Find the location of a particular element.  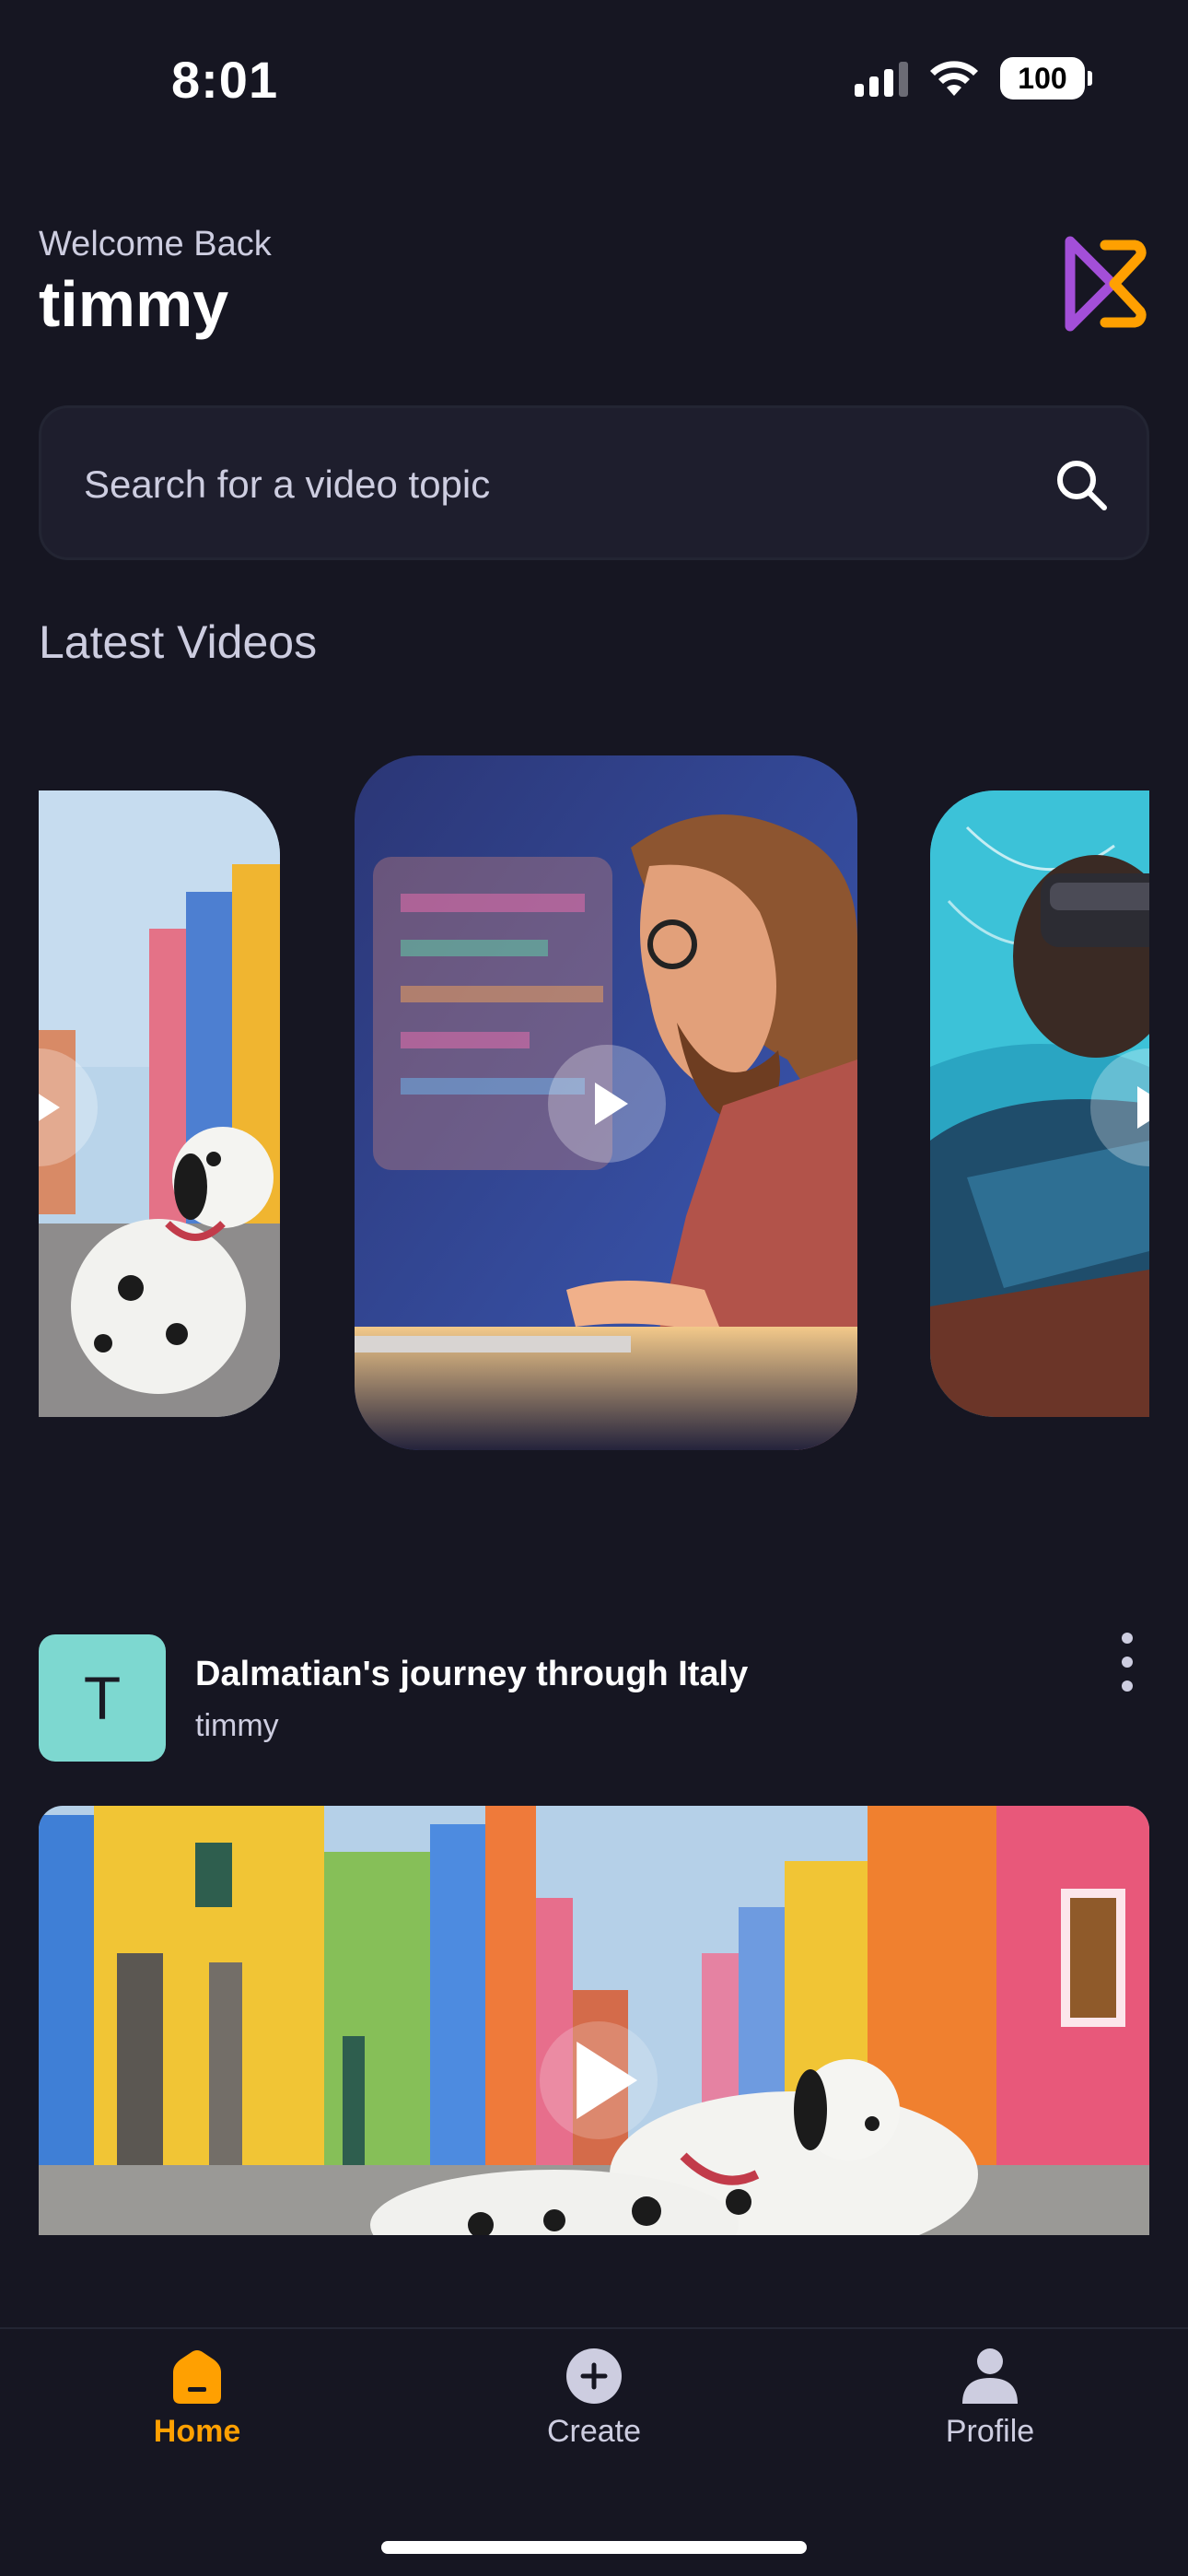

search-bar is located at coordinates (594, 482).